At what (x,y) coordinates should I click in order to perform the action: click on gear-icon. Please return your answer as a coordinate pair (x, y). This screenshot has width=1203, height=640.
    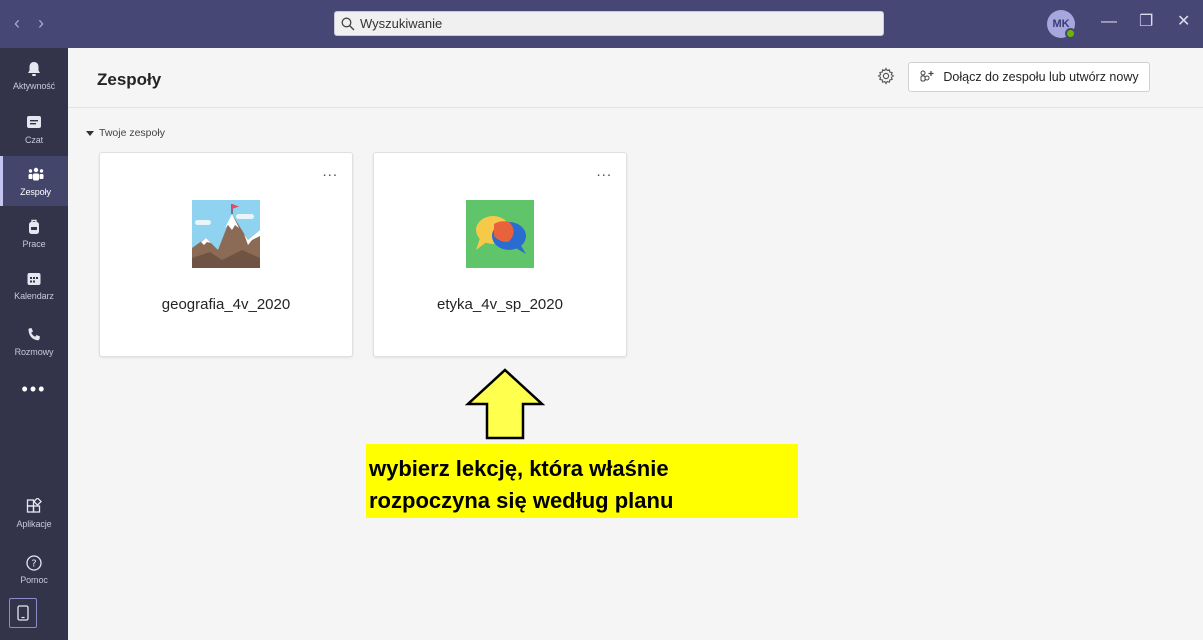
    Looking at the image, I should click on (886, 76).